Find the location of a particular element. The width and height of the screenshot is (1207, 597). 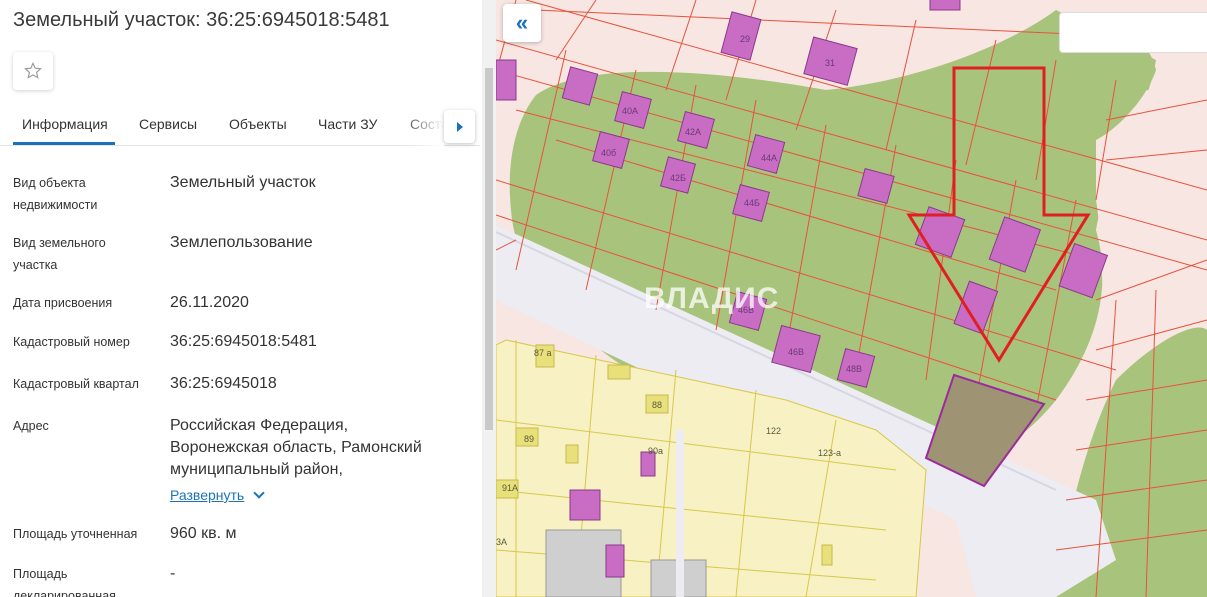

double-chevron-left-icon: « is located at coordinates (522, 22).